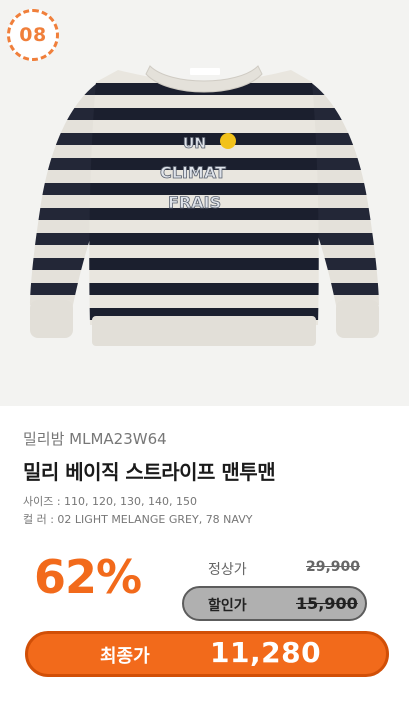  I want to click on brand-model: 밀리밤 MLMA23W64, so click(95, 439).